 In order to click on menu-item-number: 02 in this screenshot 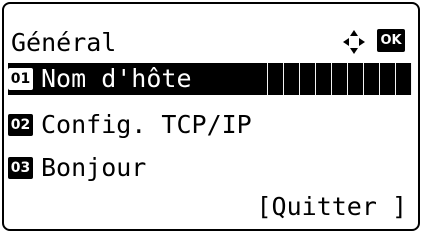, I will do `click(20, 125)`.